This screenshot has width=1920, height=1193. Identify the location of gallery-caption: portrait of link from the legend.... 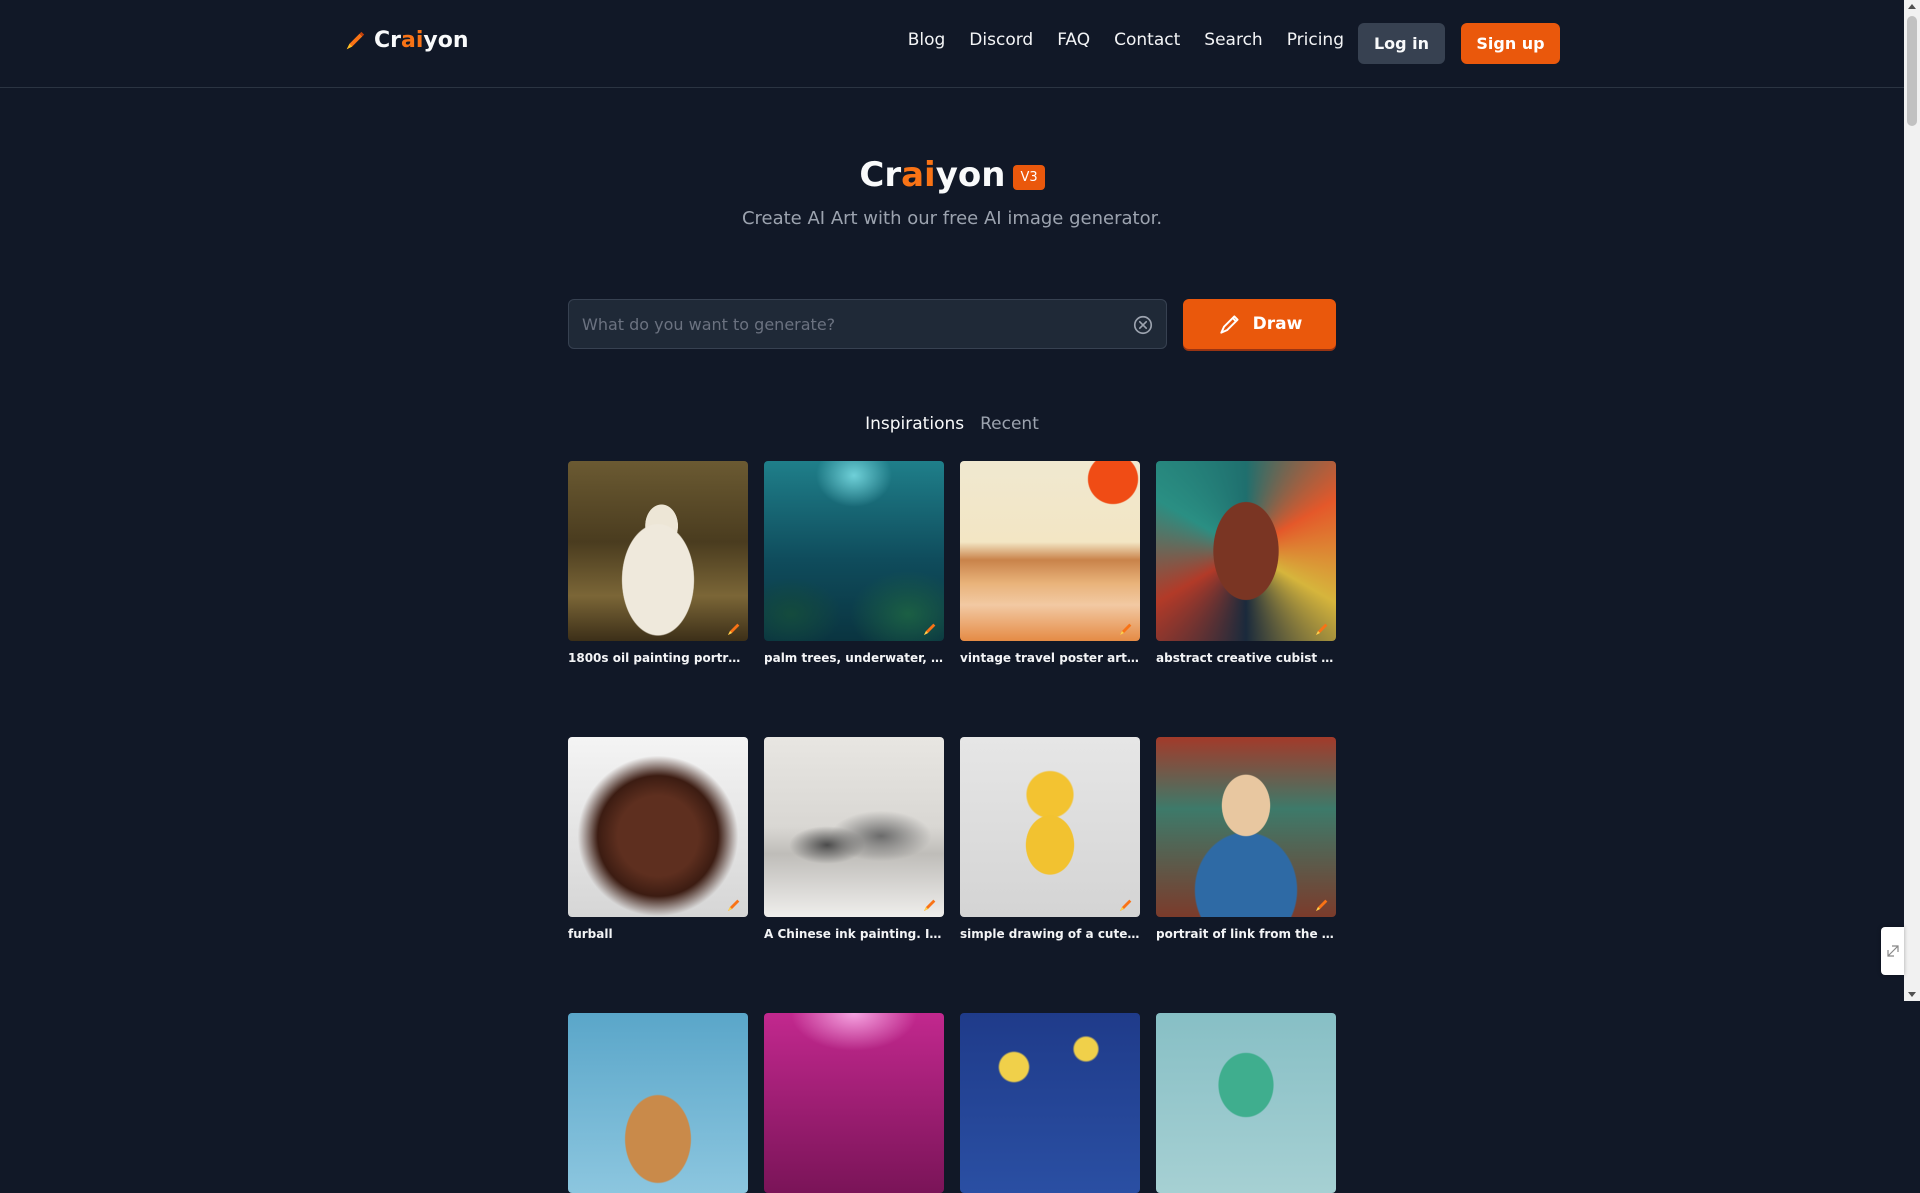
(1246, 934).